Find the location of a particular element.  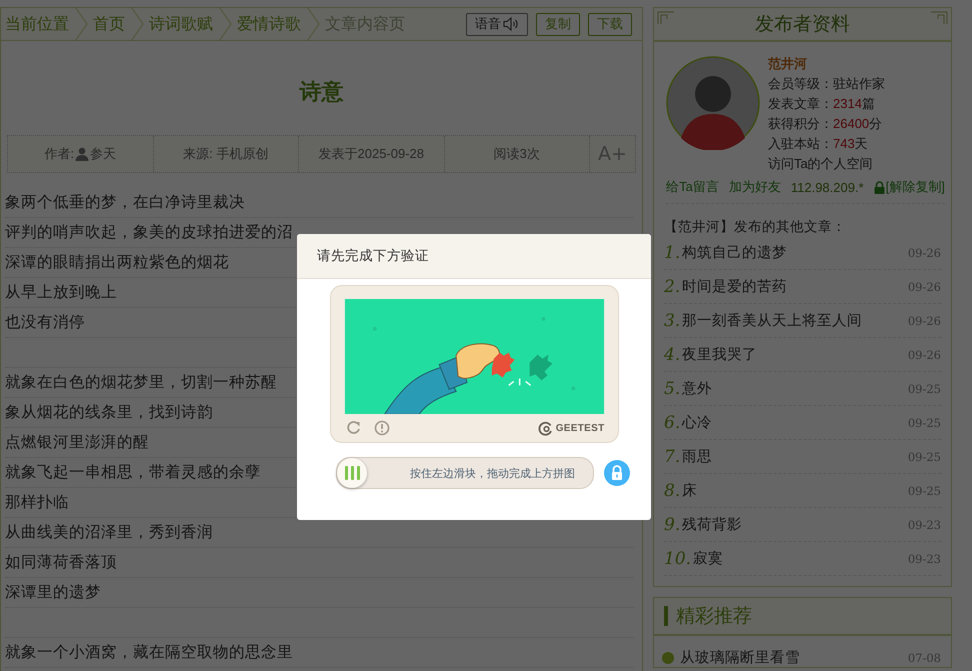

poem-line: 深谭里的遗梦 is located at coordinates (319, 593).